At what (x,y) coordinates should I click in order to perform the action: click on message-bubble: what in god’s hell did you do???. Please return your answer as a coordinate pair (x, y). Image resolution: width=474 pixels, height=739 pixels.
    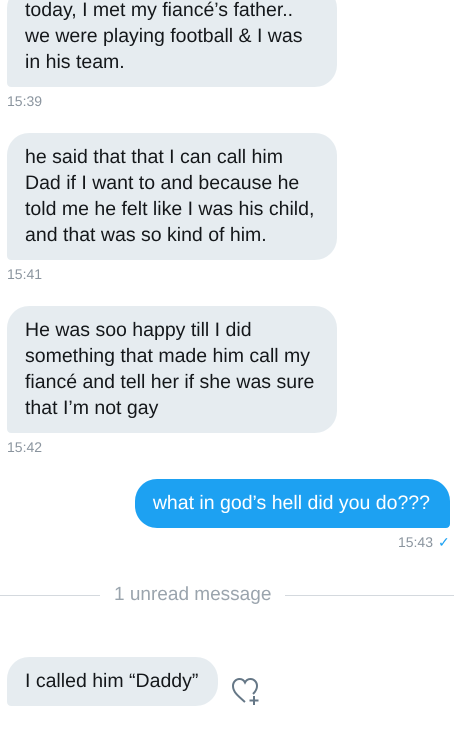
    Looking at the image, I should click on (292, 503).